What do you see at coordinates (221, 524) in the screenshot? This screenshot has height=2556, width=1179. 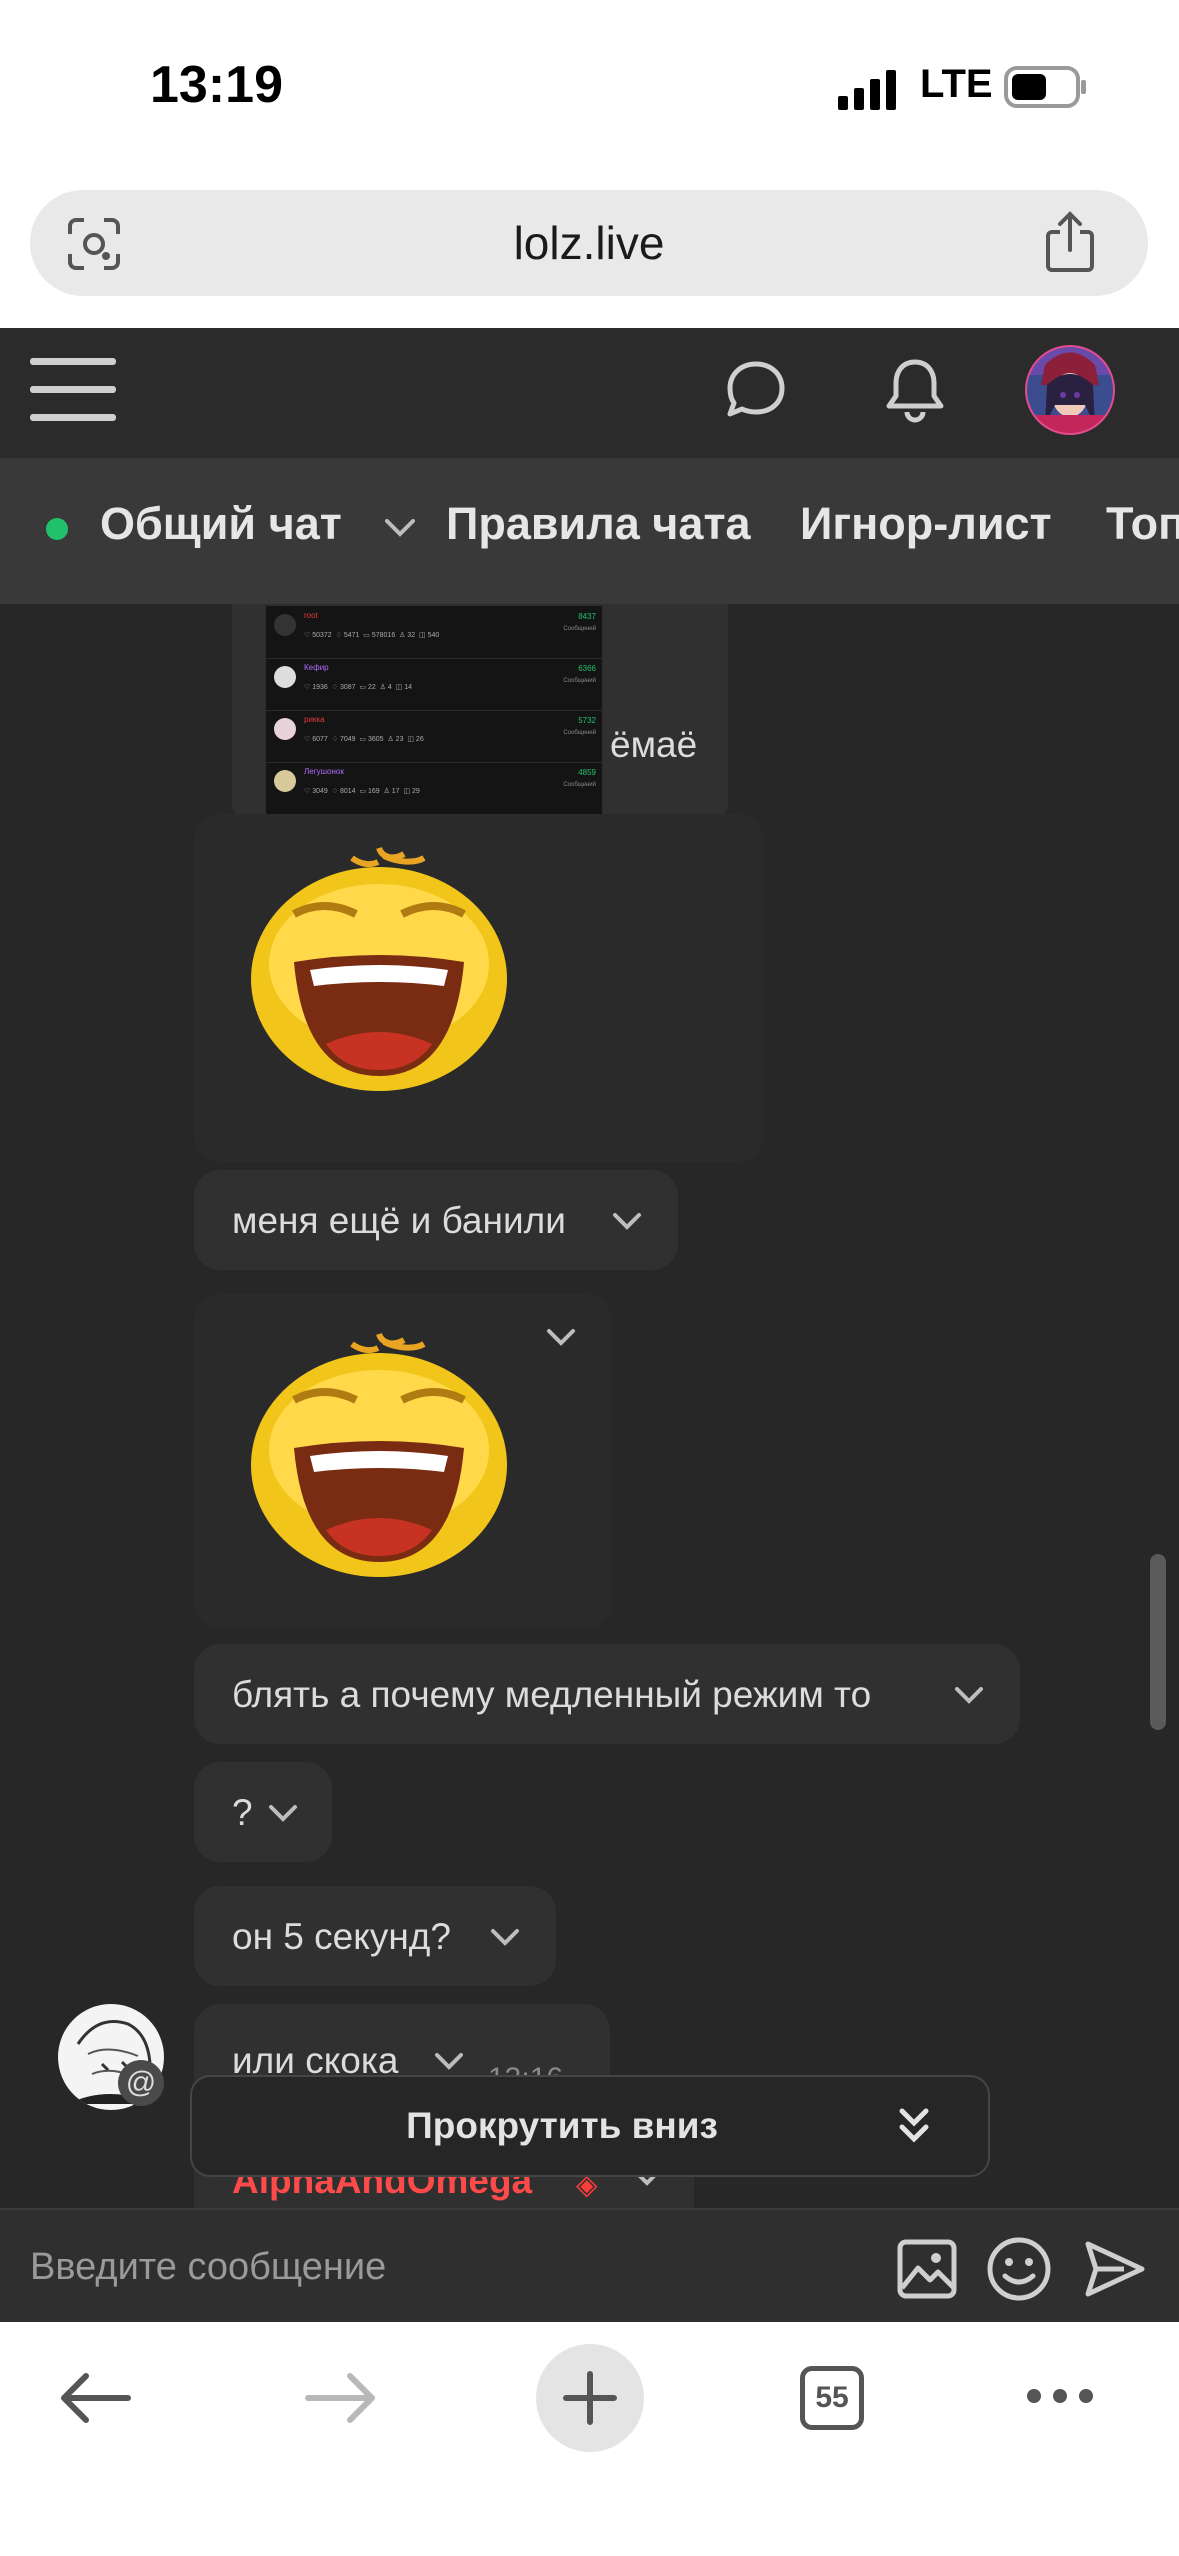 I see `tab-general-chat: Общий чат` at bounding box center [221, 524].